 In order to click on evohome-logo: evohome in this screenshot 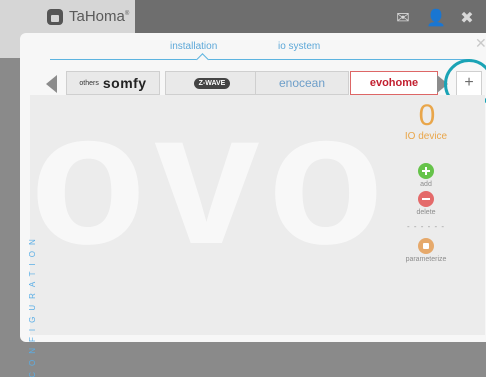, I will do `click(394, 83)`.